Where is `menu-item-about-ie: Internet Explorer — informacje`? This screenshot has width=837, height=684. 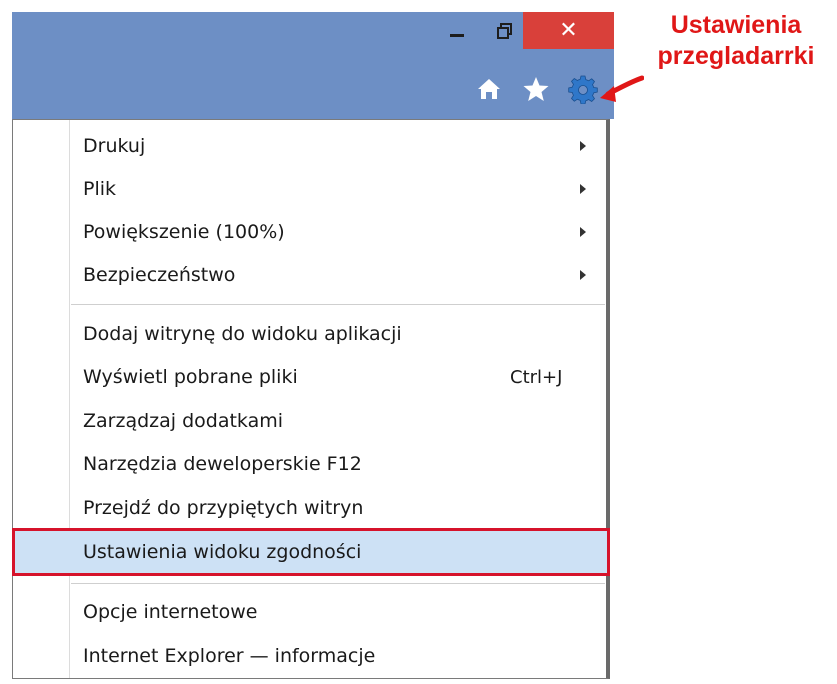 menu-item-about-ie: Internet Explorer — informacje is located at coordinates (310, 656).